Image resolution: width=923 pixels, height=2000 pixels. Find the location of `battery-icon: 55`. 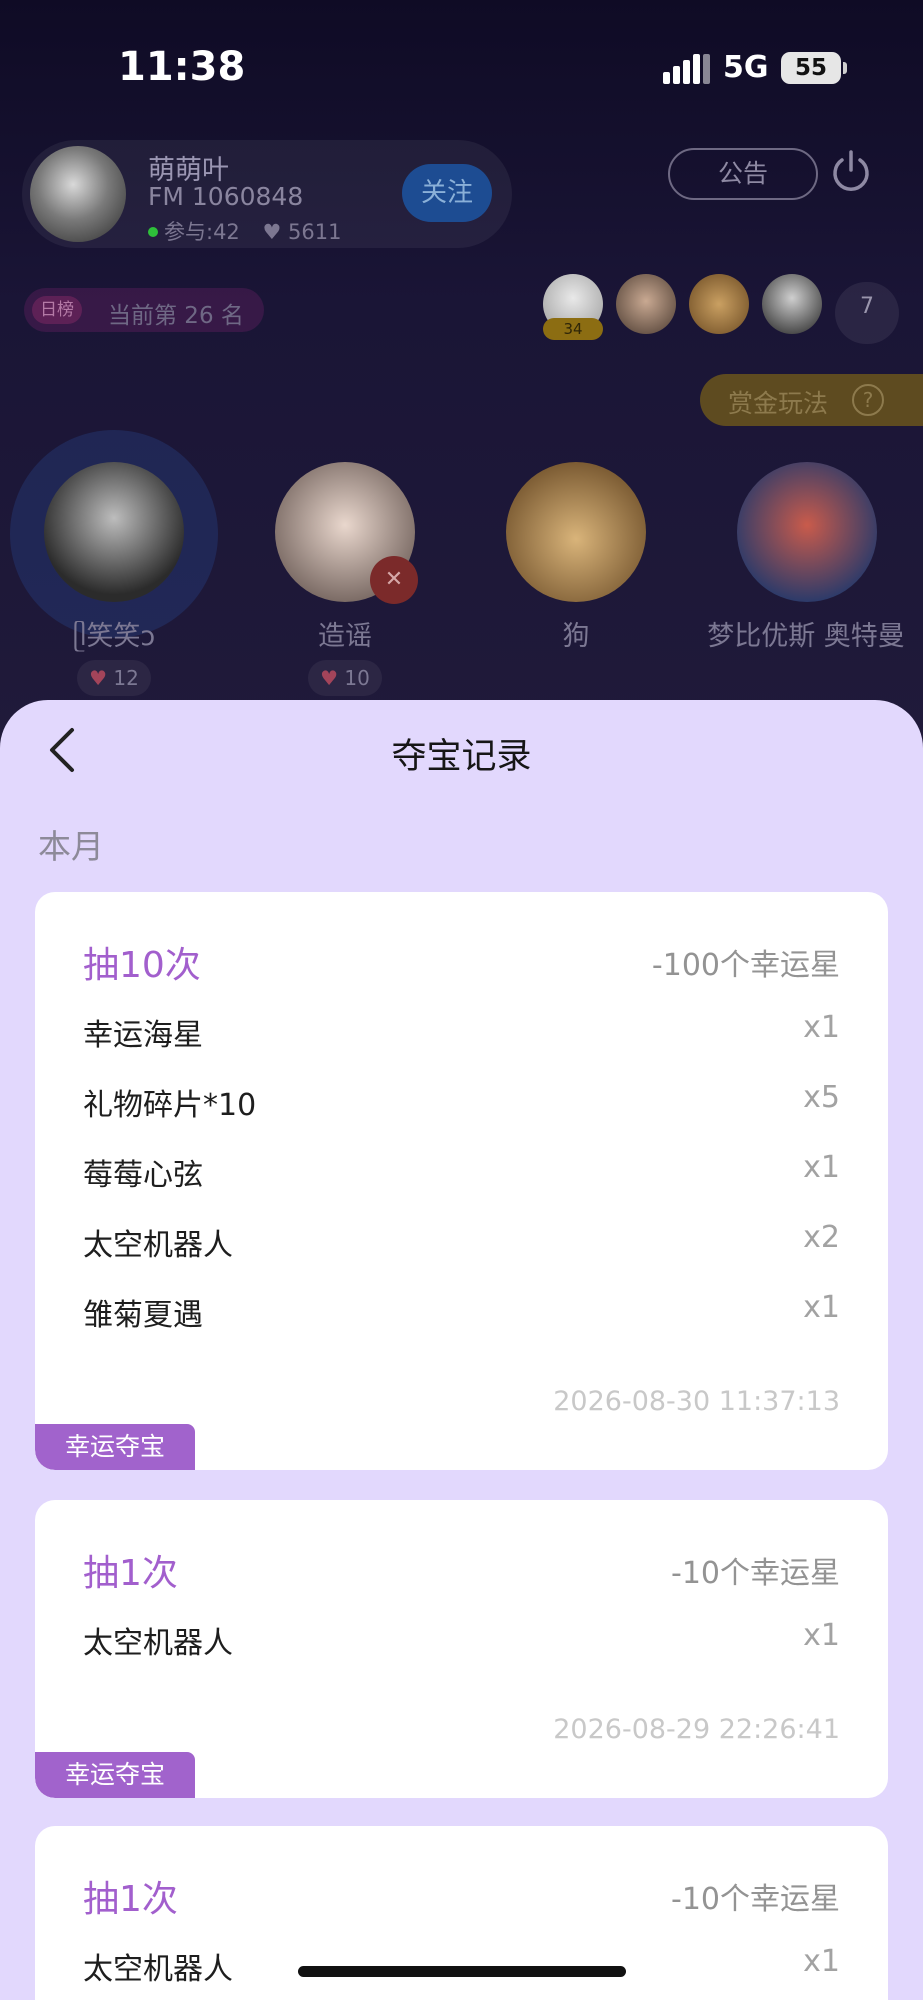

battery-icon: 55 is located at coordinates (811, 68).